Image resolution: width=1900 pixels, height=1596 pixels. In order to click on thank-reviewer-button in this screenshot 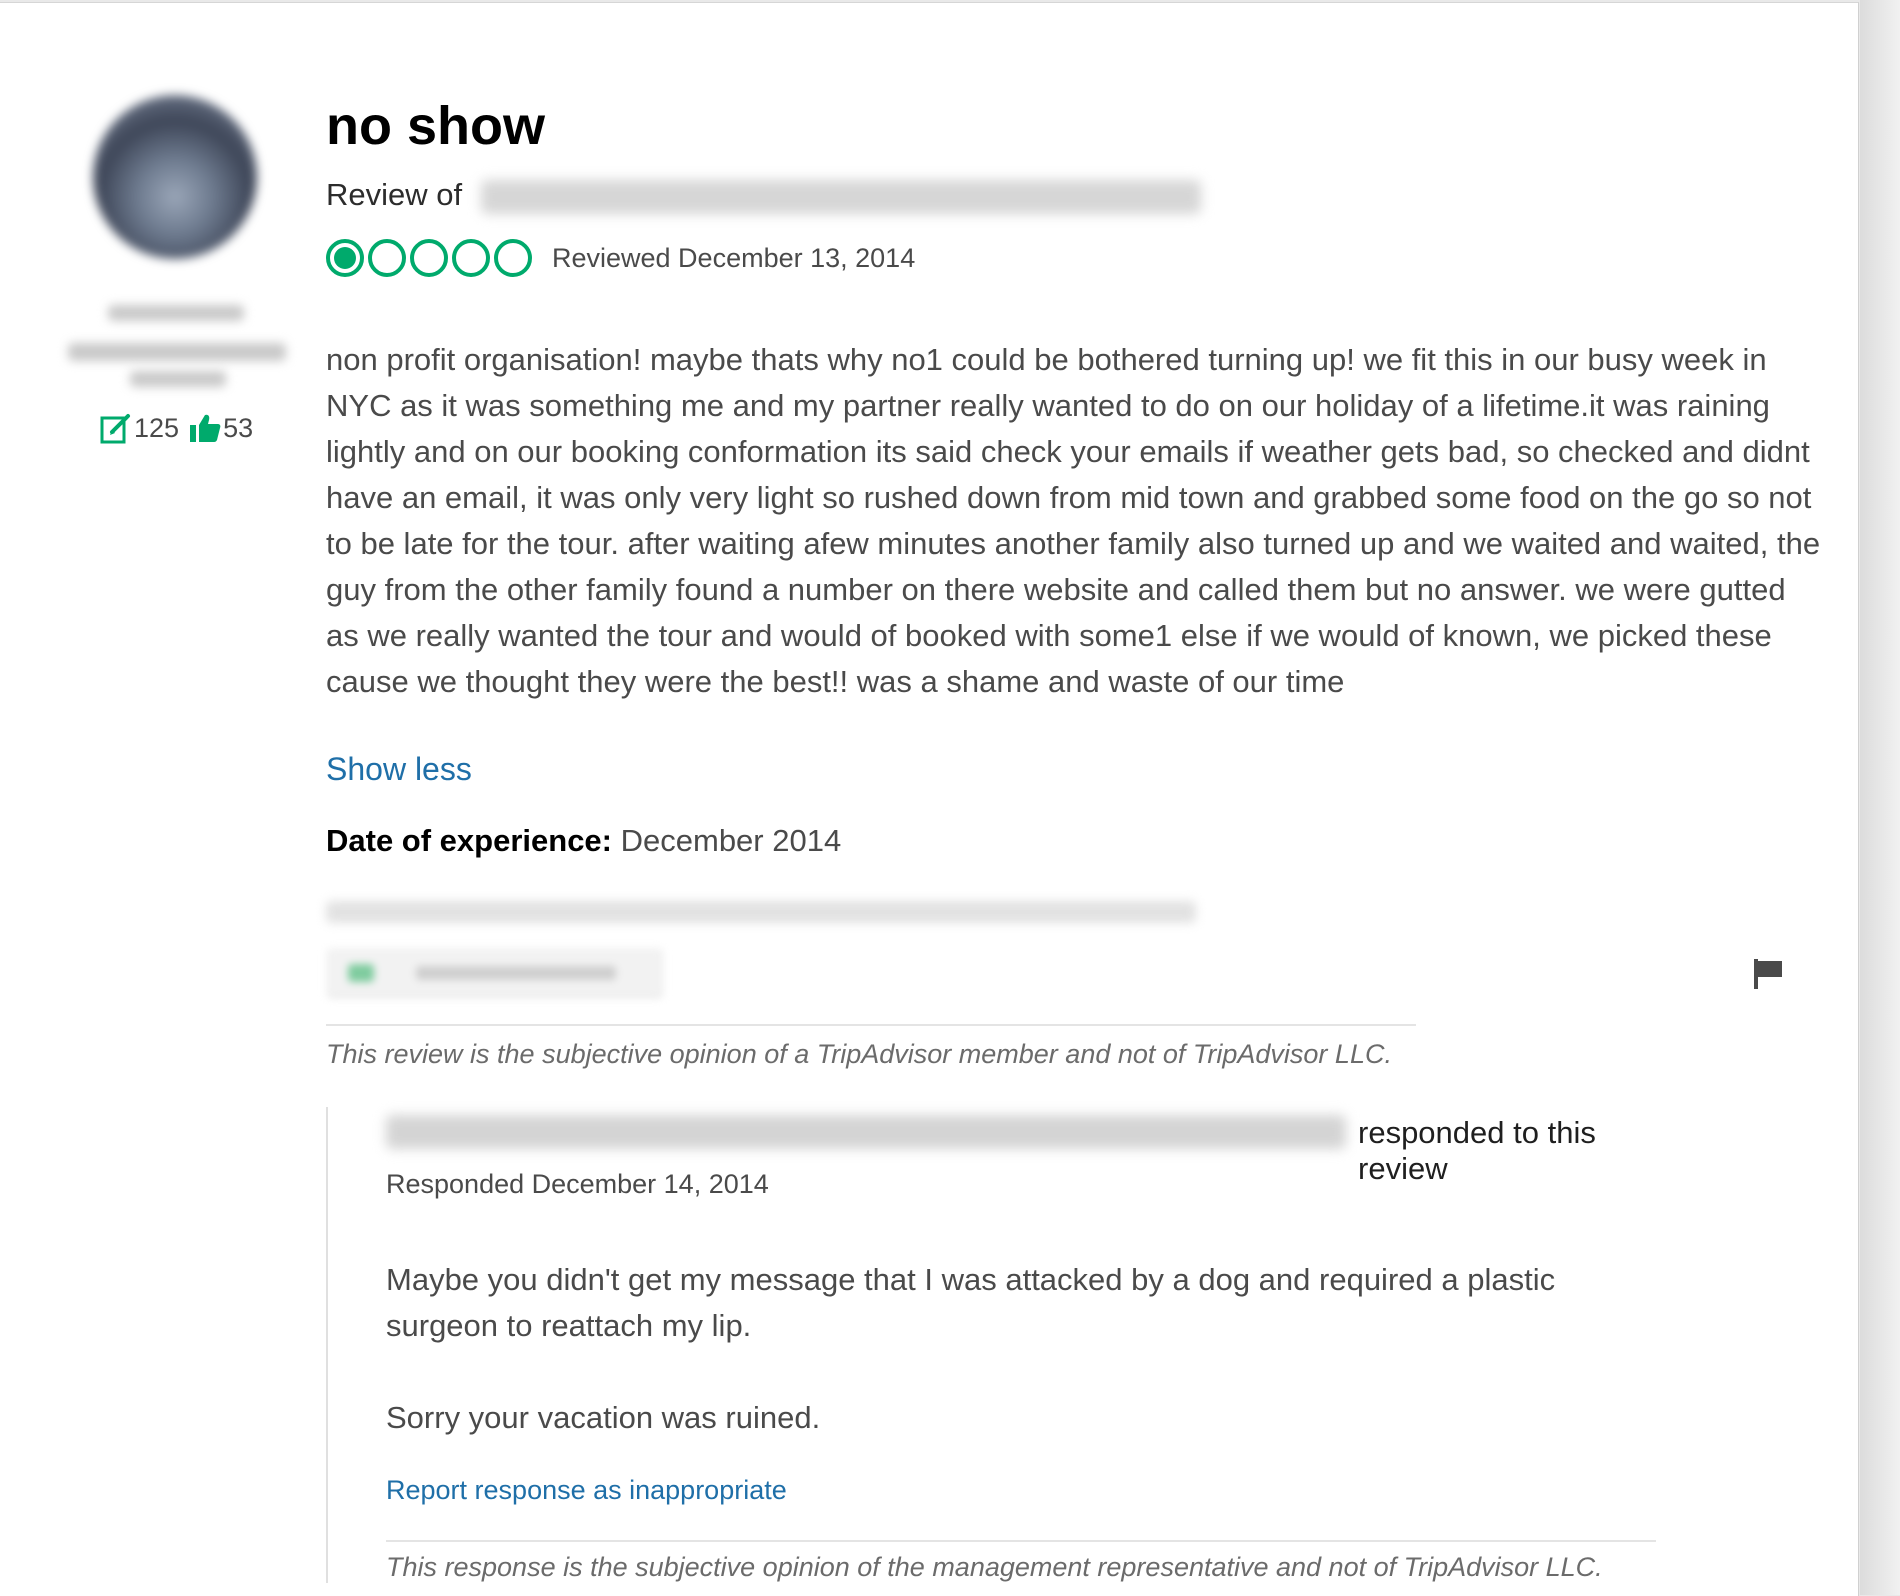, I will do `click(495, 973)`.